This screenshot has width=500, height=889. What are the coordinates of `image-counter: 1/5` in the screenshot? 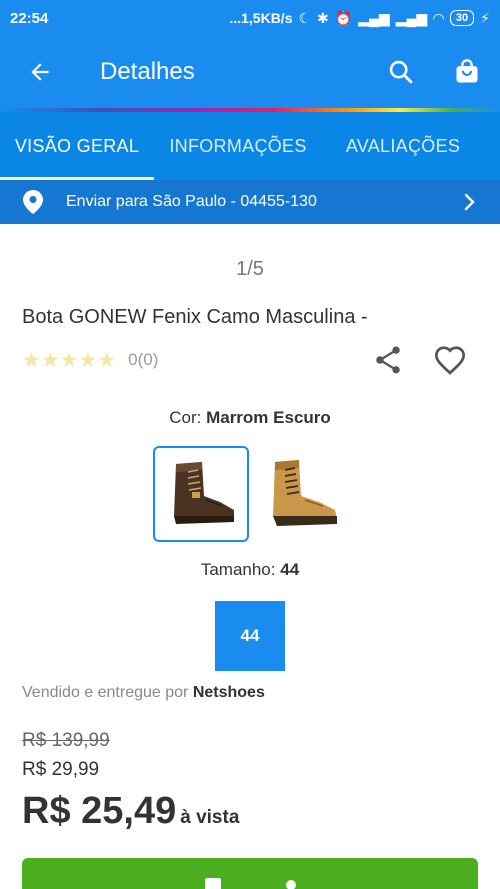 It's located at (250, 269).